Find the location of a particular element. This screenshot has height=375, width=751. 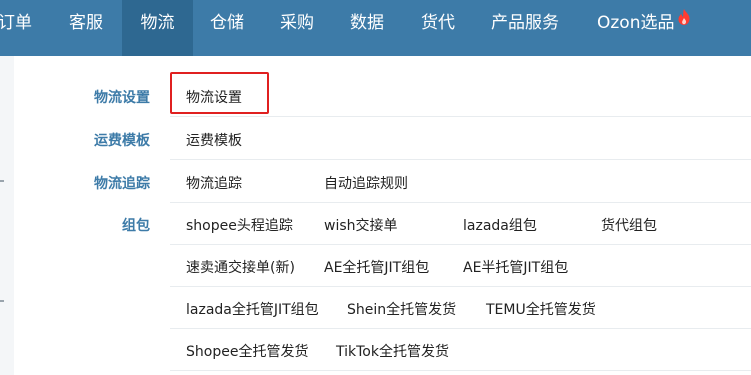

link-temu-full-managed-shipping: TEMU全托管发货 is located at coordinates (541, 309).